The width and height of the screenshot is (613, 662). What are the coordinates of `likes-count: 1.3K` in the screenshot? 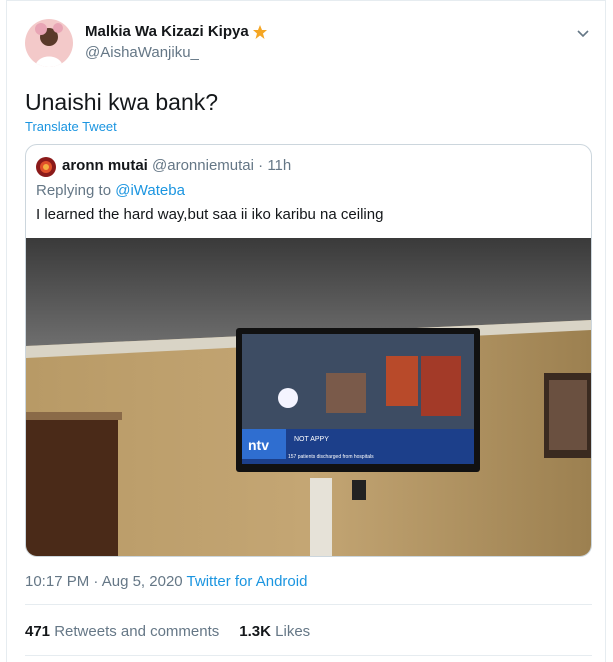 It's located at (255, 631).